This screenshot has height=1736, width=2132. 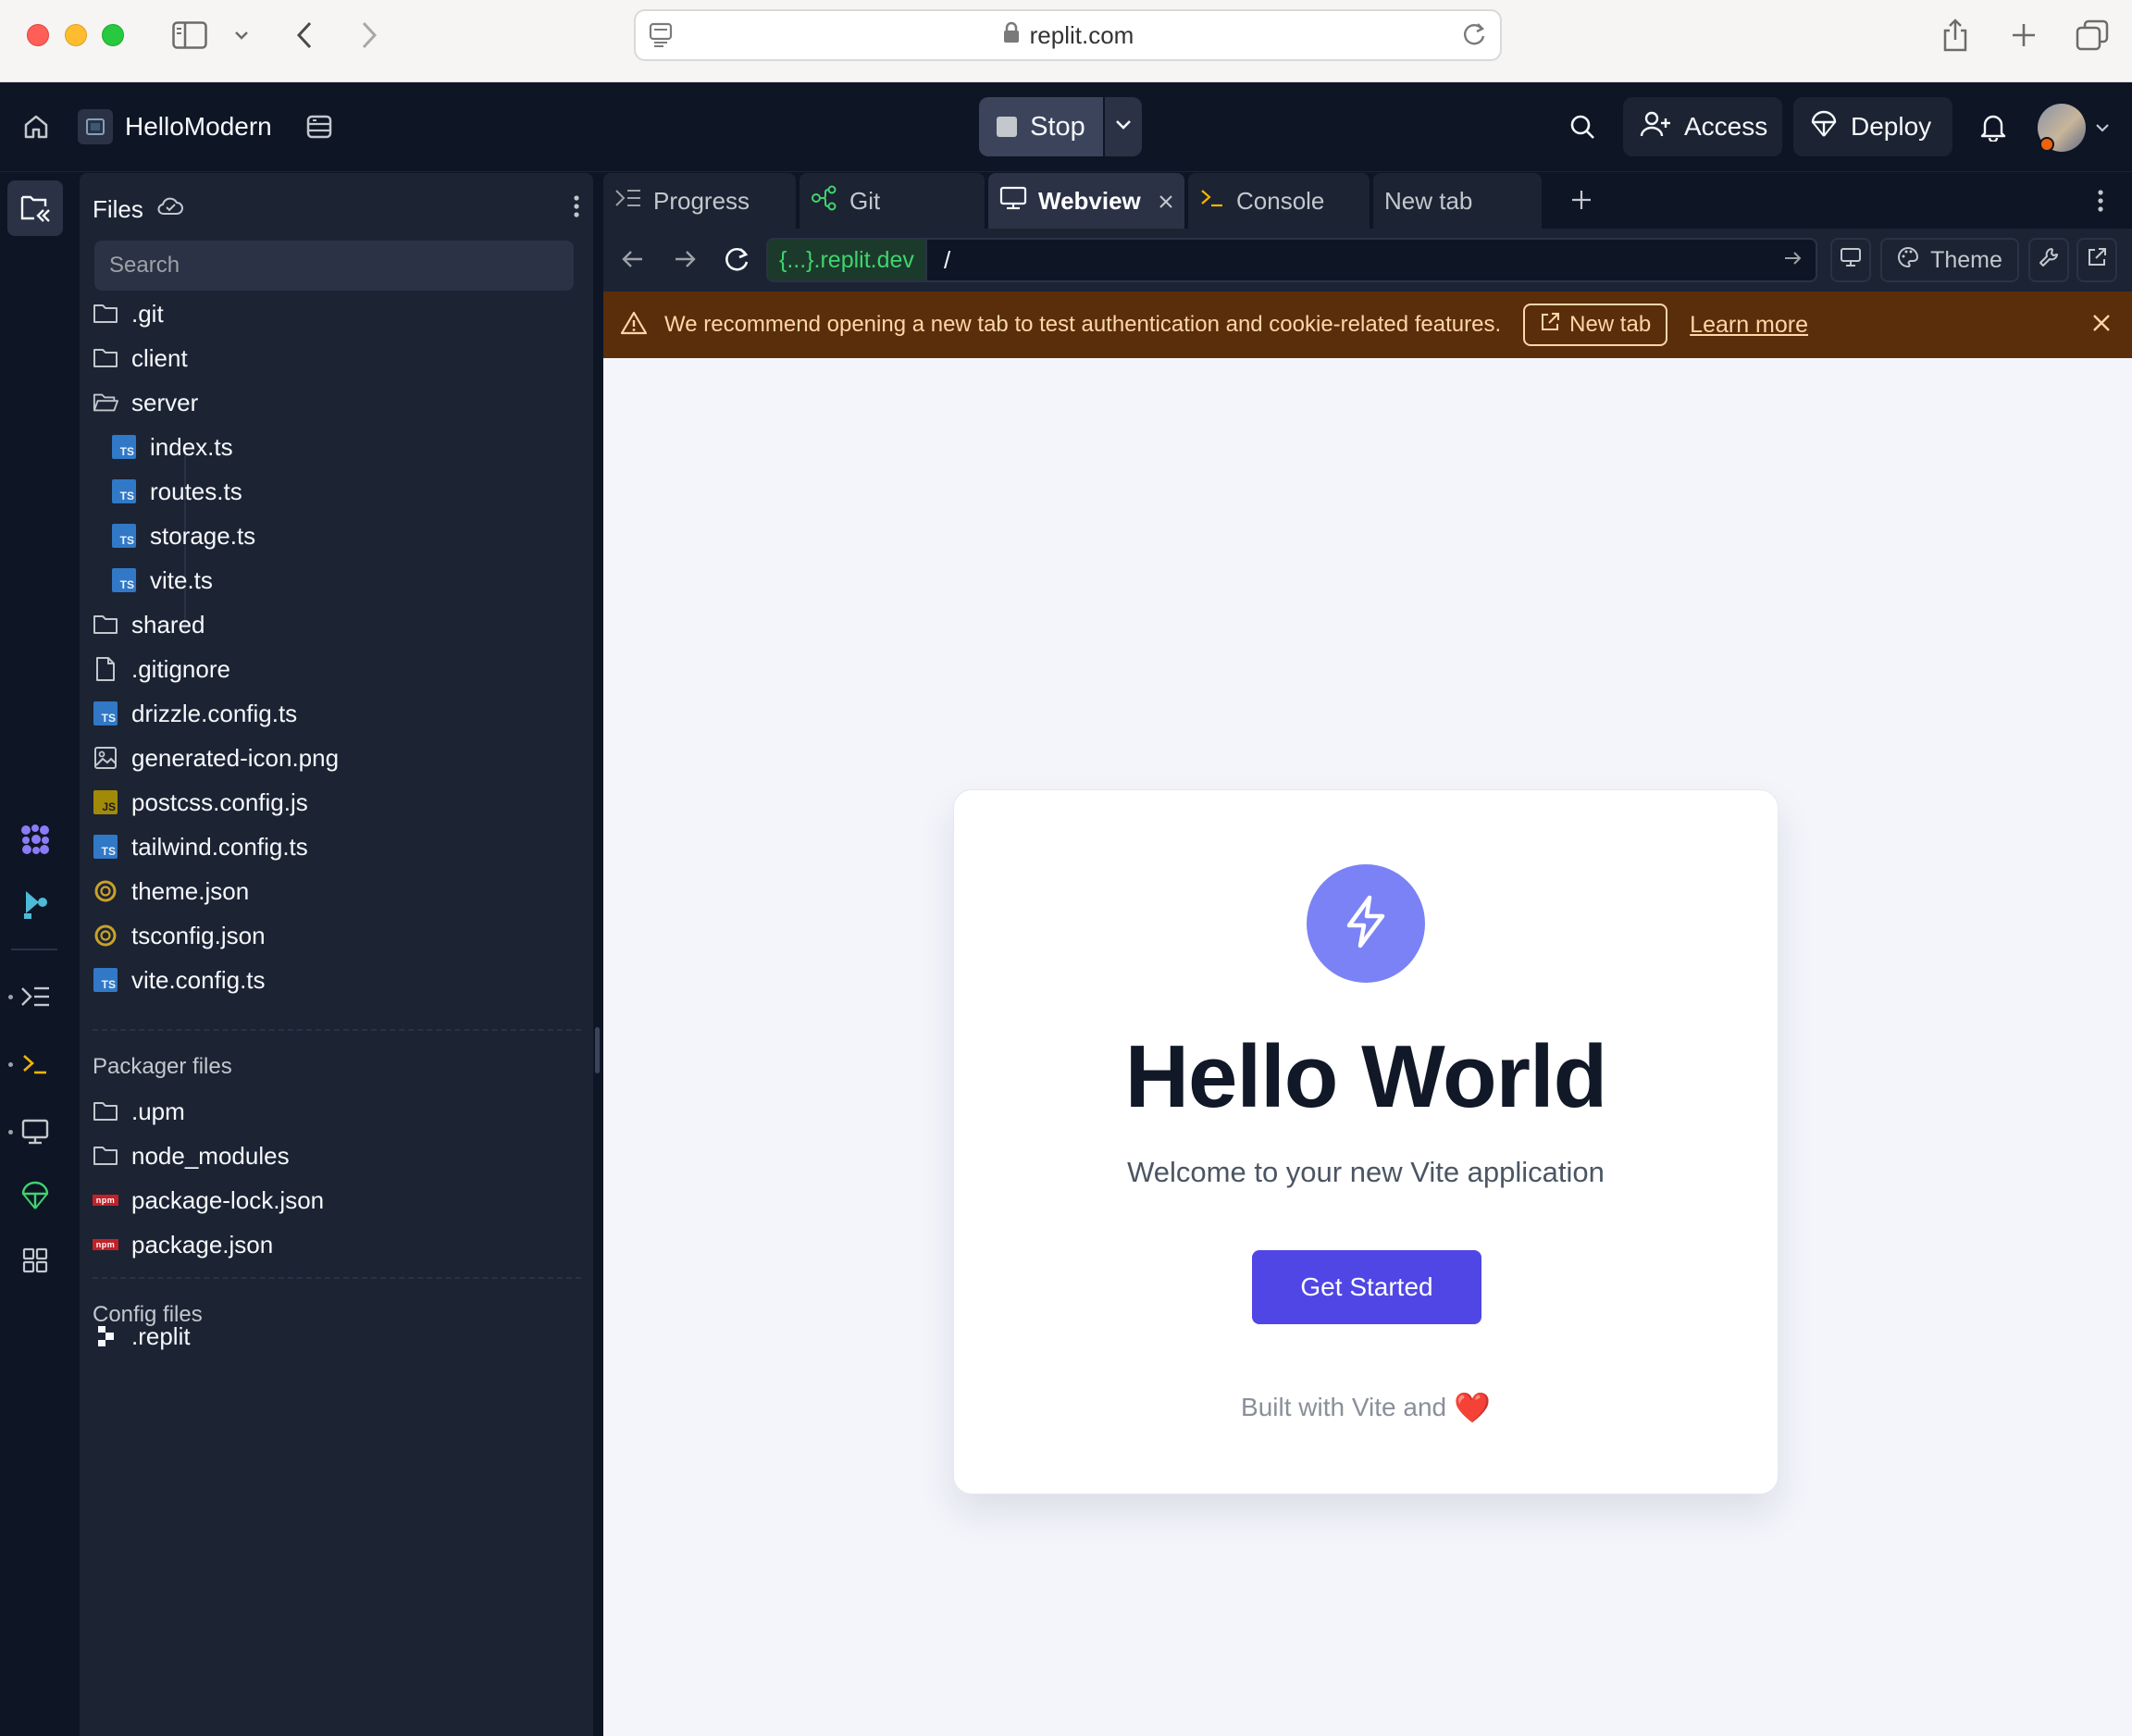 What do you see at coordinates (113, 35) in the screenshot?
I see `zoom-window-button` at bounding box center [113, 35].